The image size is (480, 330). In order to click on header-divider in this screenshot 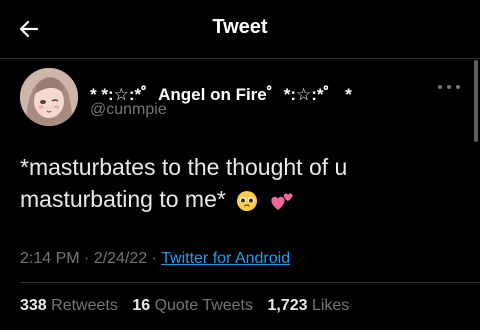, I will do `click(240, 58)`.